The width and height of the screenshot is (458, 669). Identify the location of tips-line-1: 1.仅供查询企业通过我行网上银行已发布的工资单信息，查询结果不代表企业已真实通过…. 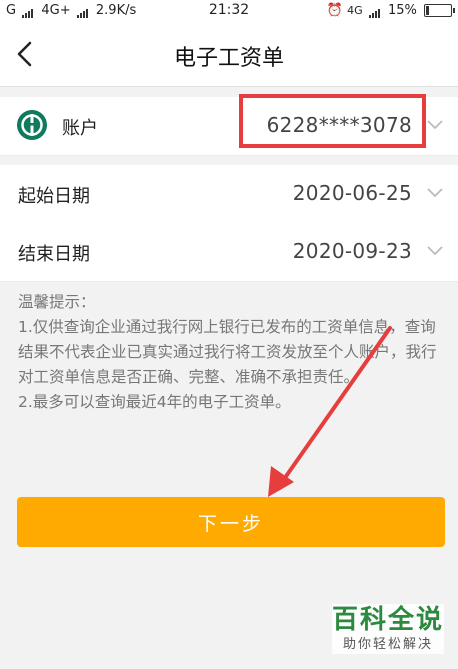
(227, 352).